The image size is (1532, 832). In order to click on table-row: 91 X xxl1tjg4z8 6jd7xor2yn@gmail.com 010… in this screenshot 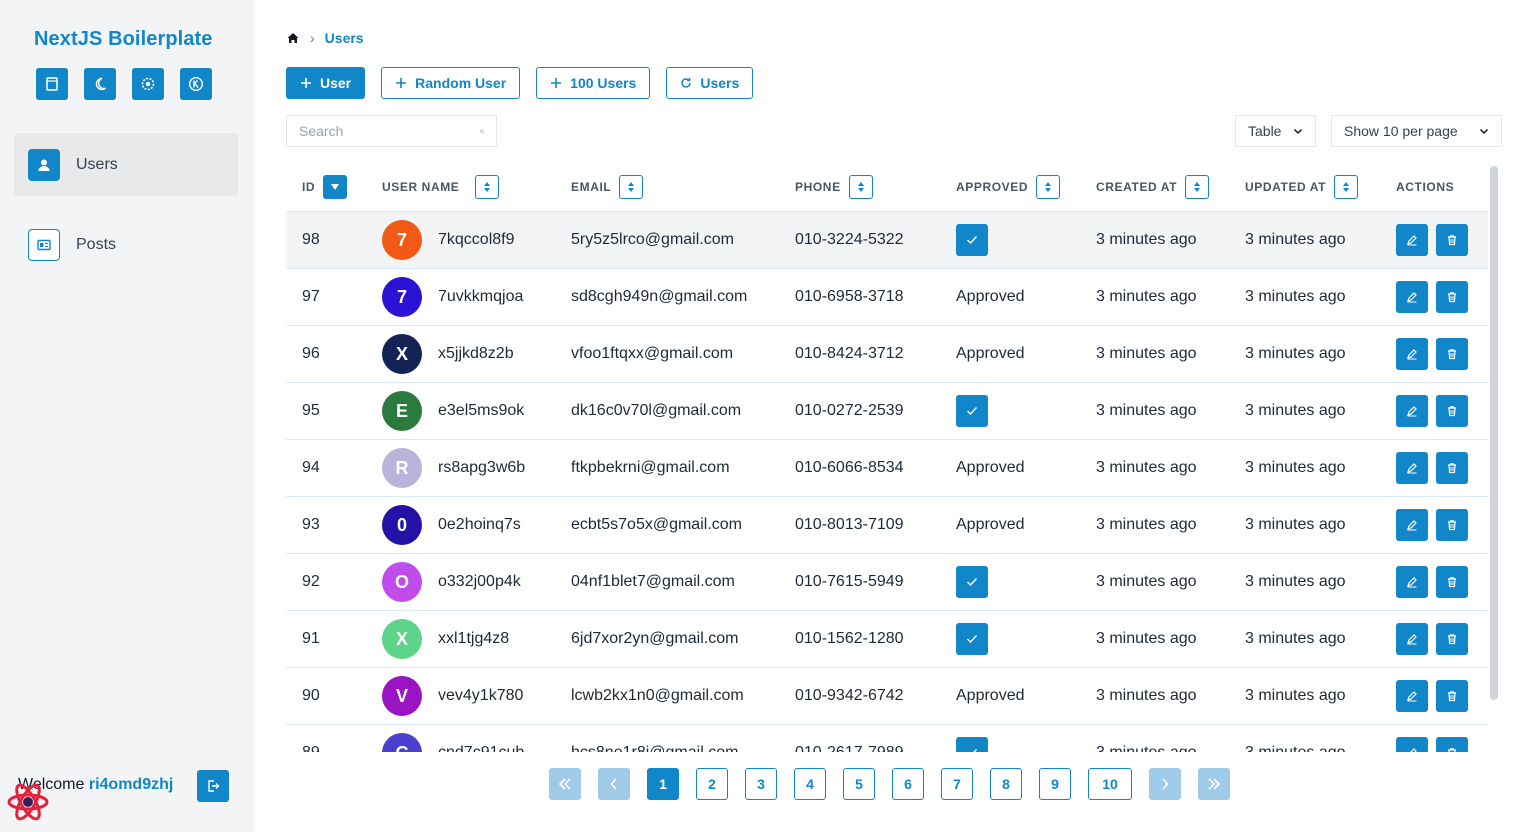, I will do `click(887, 639)`.